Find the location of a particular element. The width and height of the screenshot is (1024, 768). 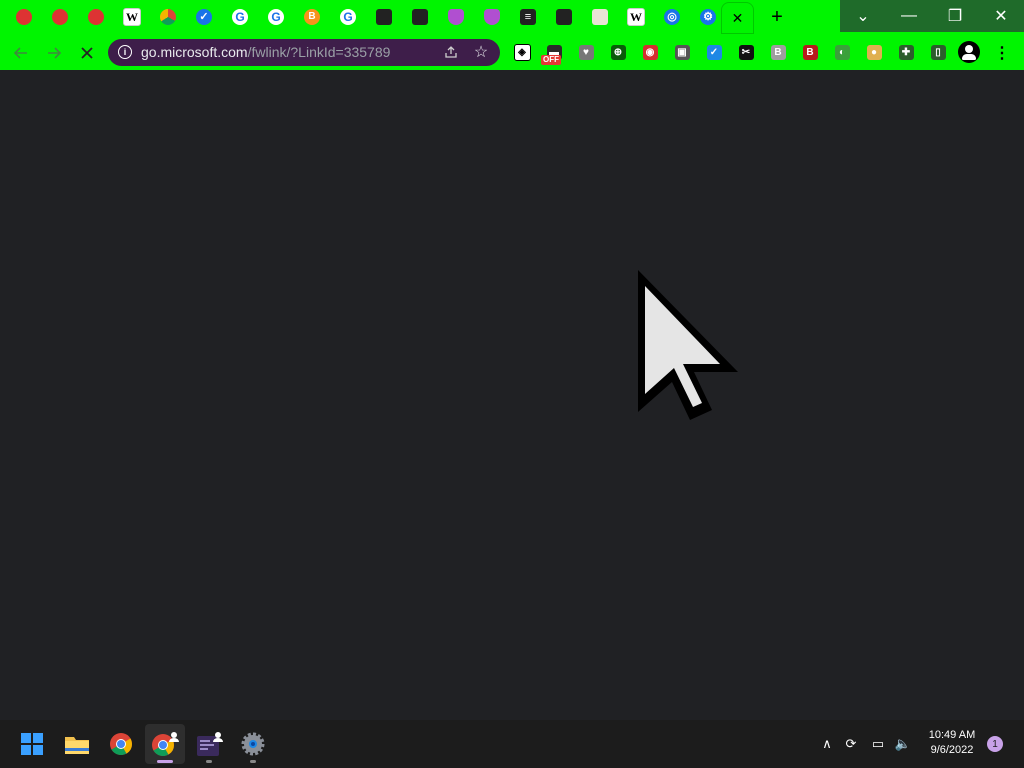

letter-b-icon-glyph: B is located at coordinates (778, 52).